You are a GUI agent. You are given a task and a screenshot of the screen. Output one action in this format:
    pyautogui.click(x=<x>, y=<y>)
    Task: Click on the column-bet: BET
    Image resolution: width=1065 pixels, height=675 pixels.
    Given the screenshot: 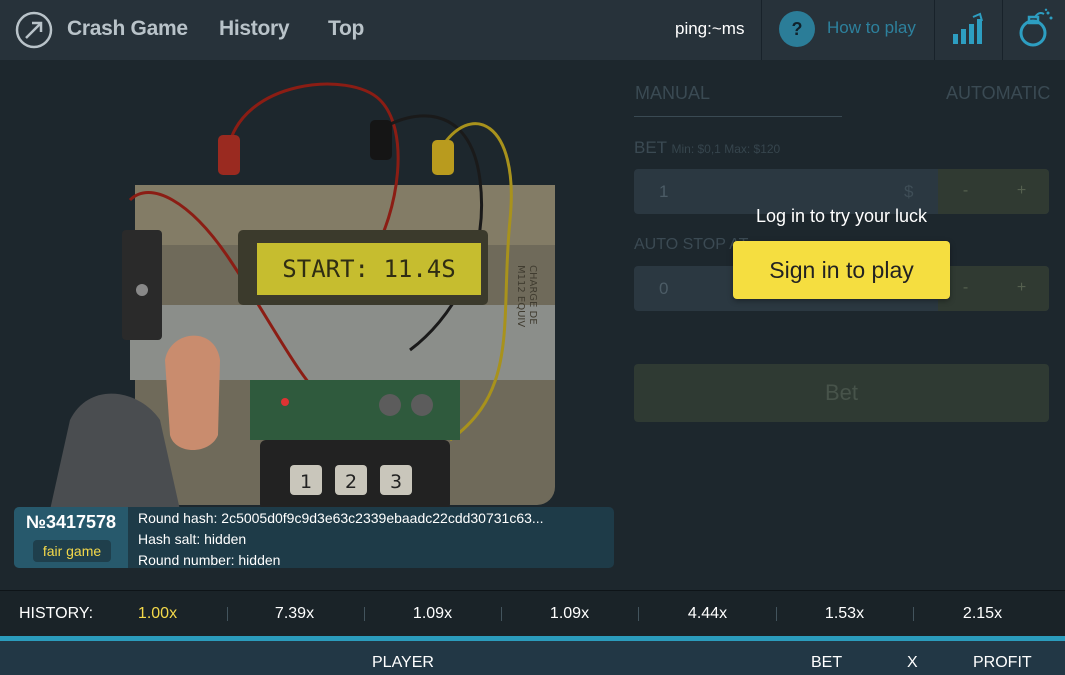 What is the action you would take?
    pyautogui.click(x=827, y=662)
    